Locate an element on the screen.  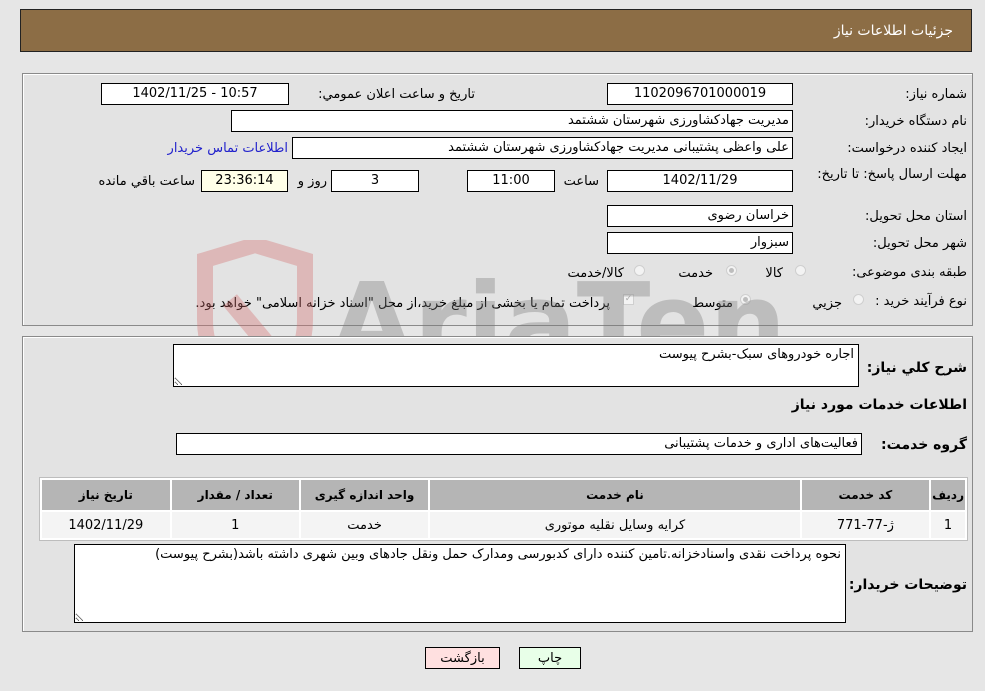
announce-datetime-field: 1402/11/25 - 10:57 is located at coordinates (195, 94).